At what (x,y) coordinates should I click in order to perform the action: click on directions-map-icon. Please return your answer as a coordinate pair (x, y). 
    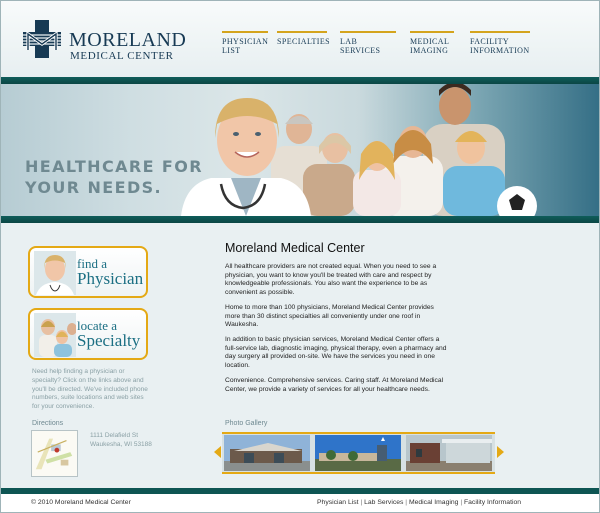
    Looking at the image, I should click on (54, 453).